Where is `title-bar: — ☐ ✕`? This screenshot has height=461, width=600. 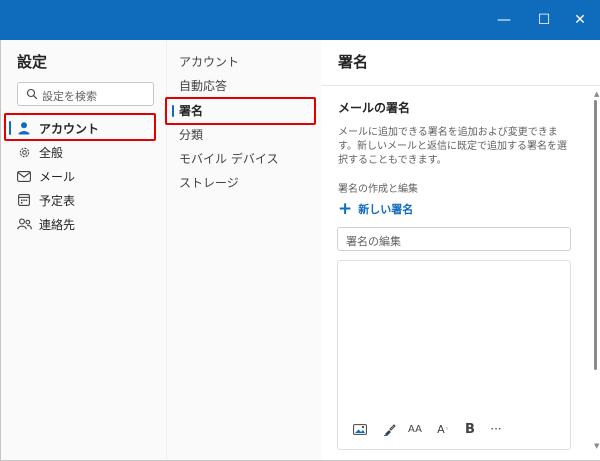 title-bar: — ☐ ✕ is located at coordinates (300, 20).